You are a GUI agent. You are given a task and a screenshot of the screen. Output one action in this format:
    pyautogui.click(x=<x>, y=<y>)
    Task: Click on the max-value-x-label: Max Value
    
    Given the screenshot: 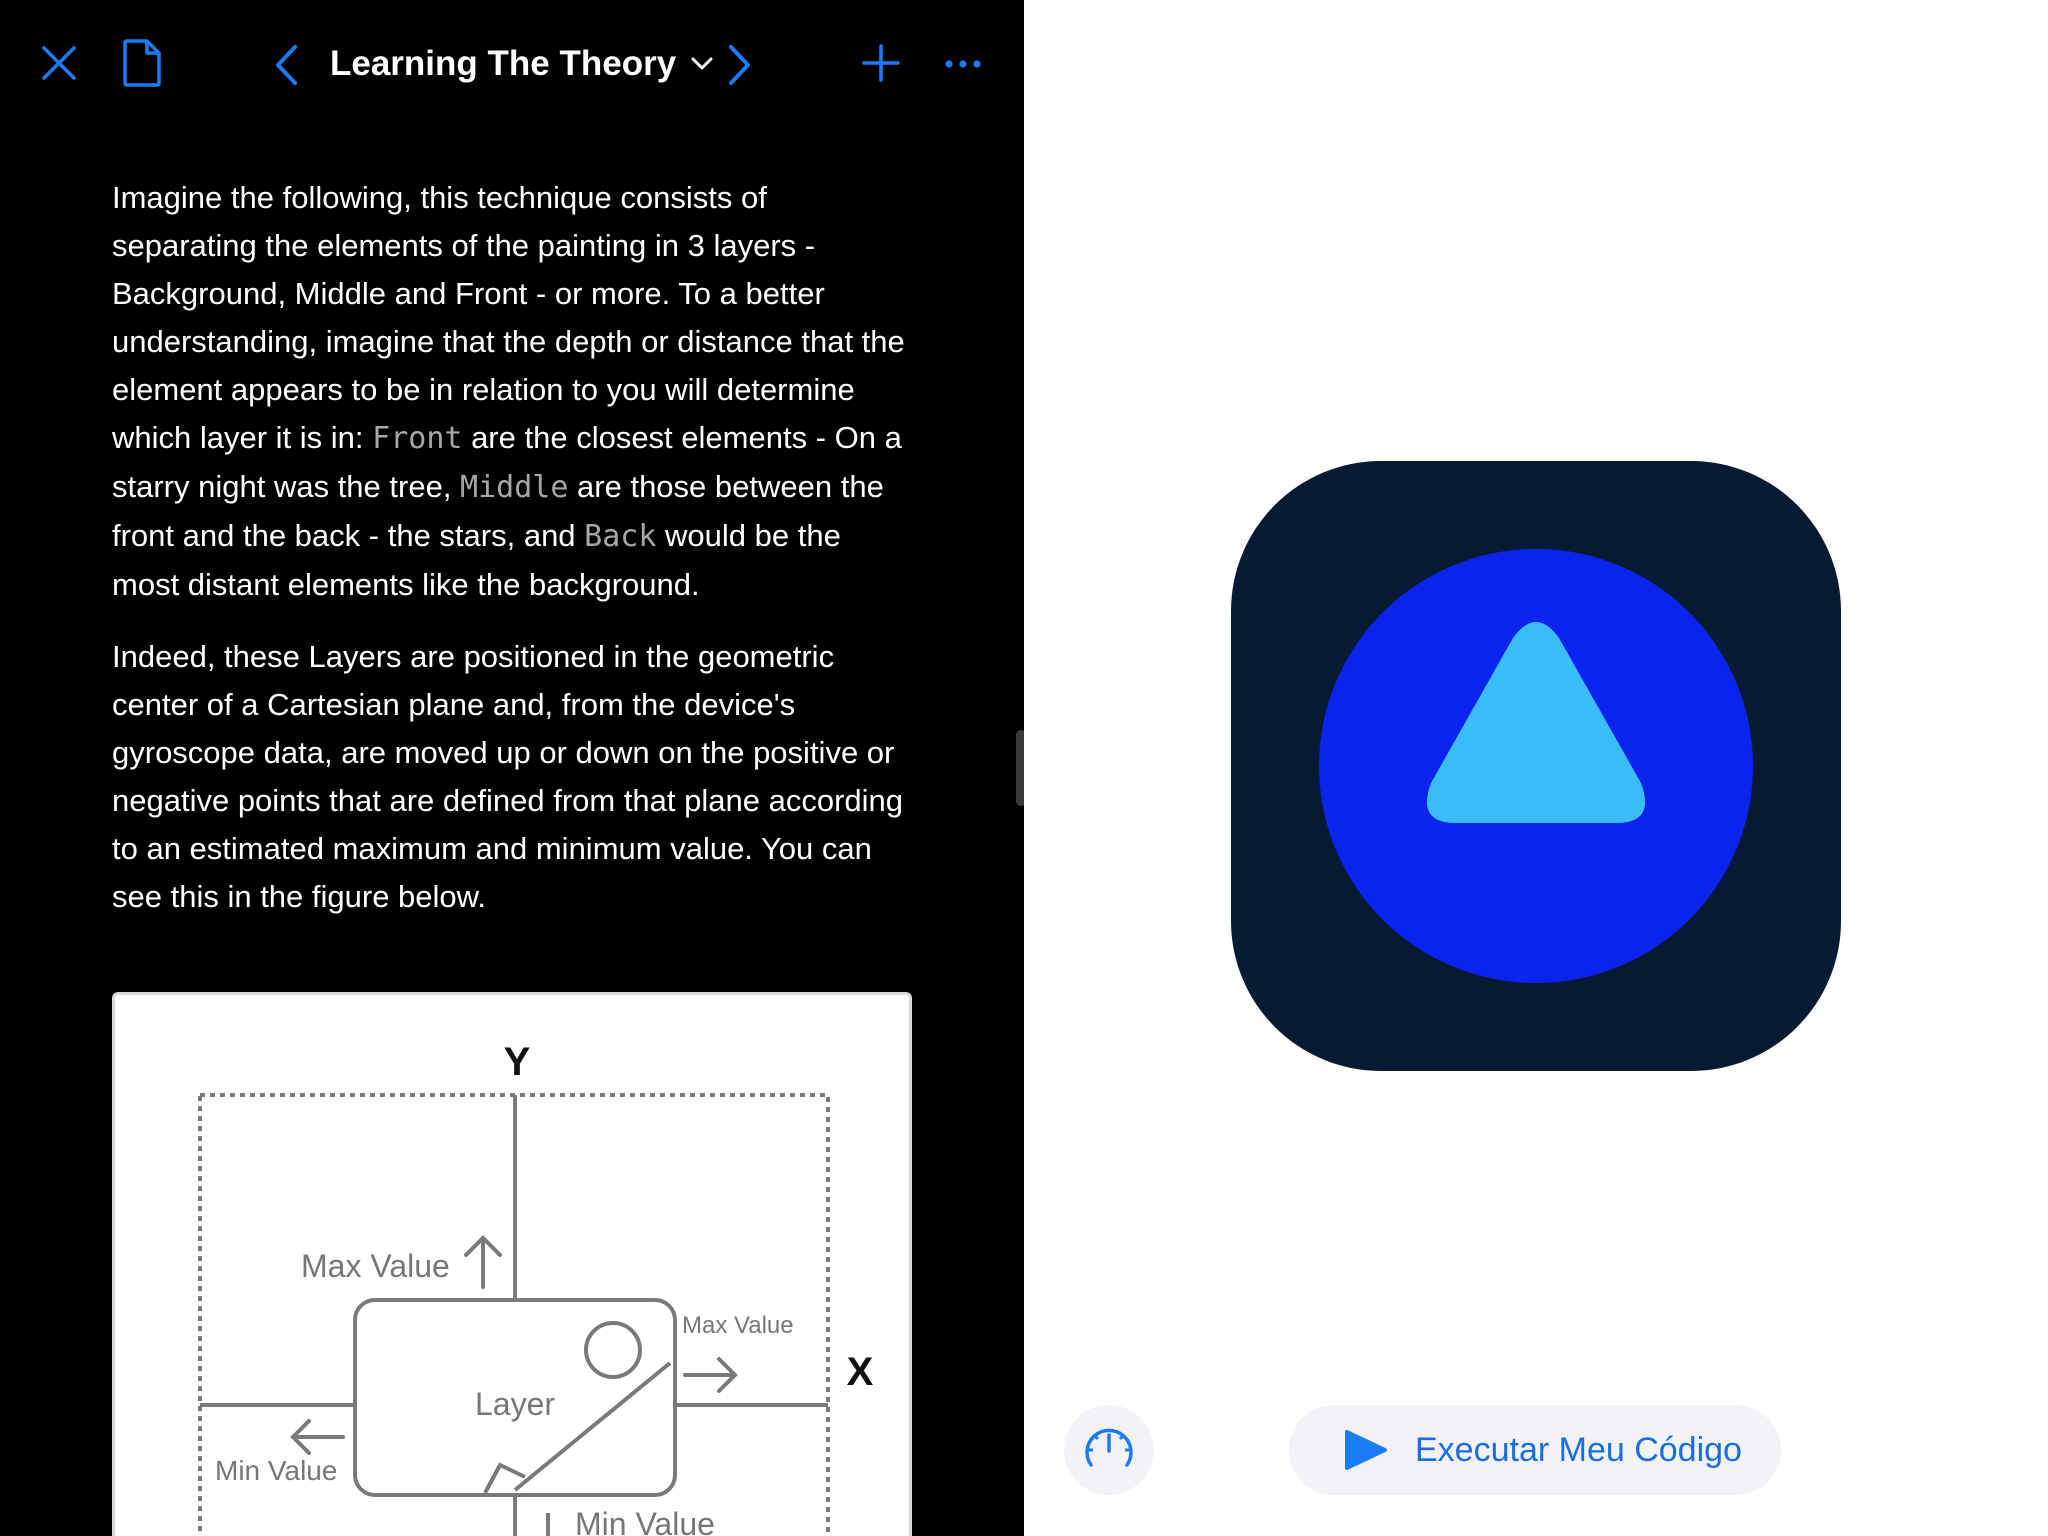 What is the action you would take?
    pyautogui.click(x=738, y=1325)
    